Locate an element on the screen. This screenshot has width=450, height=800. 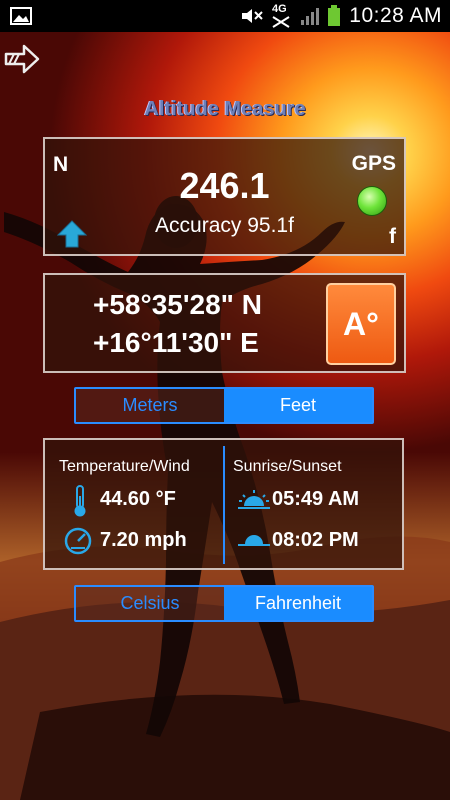
clock: 10:28 AM is located at coordinates (395, 15).